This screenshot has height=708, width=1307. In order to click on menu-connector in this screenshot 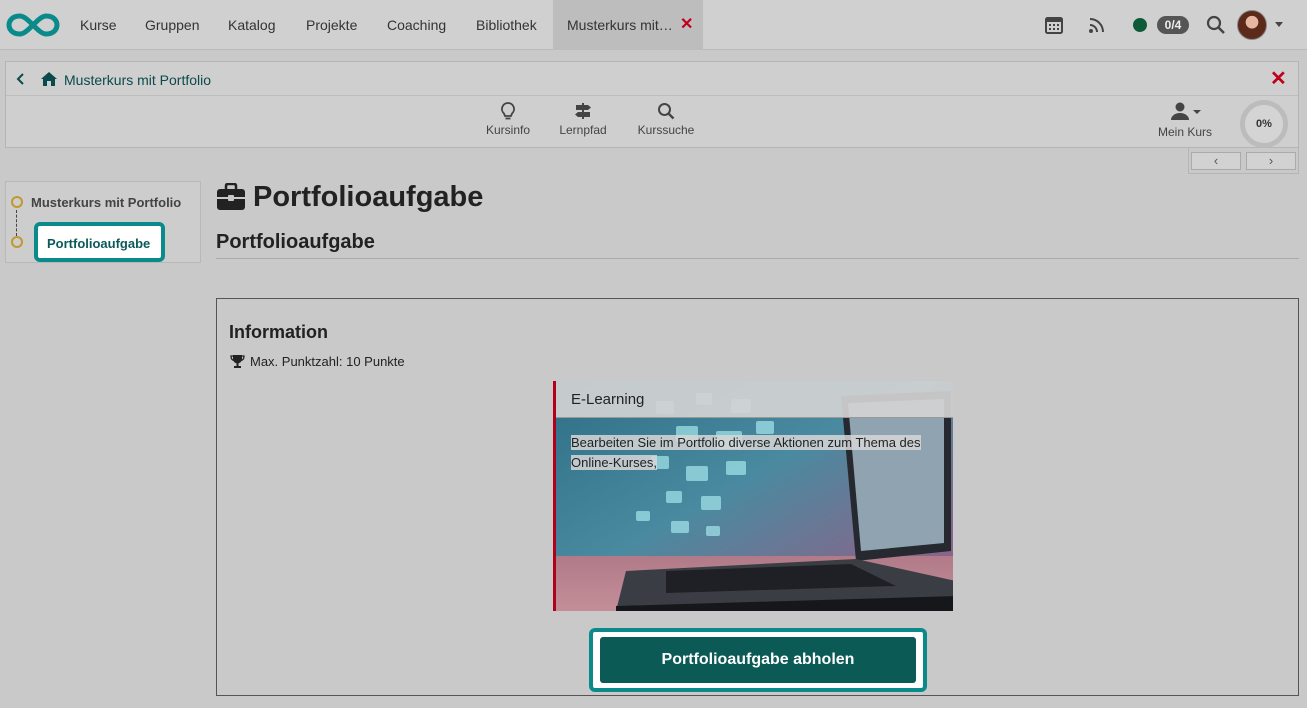, I will do `click(16, 223)`.